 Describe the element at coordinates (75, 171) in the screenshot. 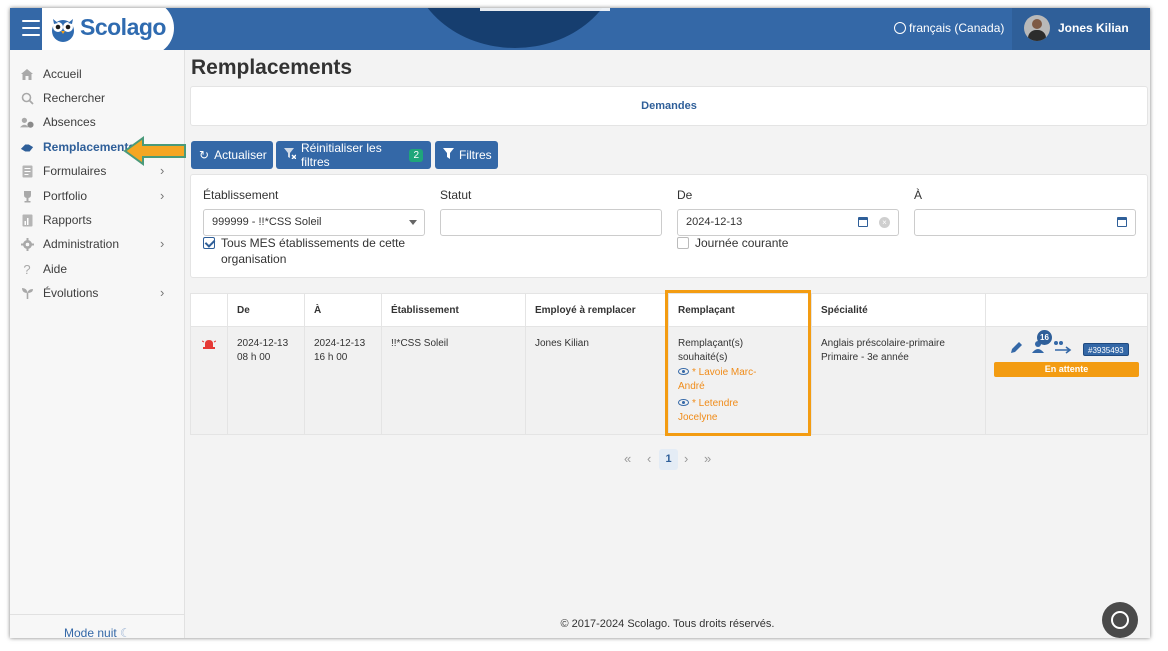

I see `sidebar-item-label: Formulaires` at that location.